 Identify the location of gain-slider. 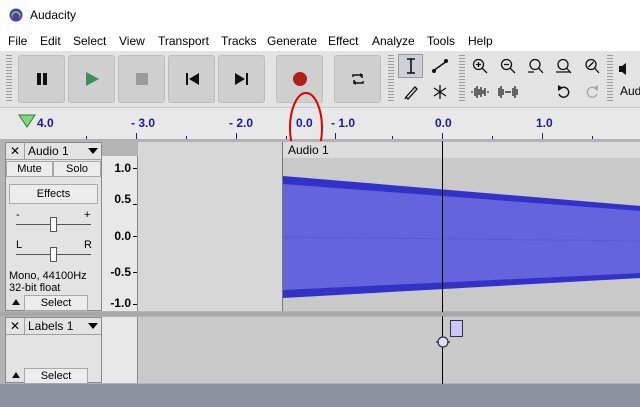
(53, 224).